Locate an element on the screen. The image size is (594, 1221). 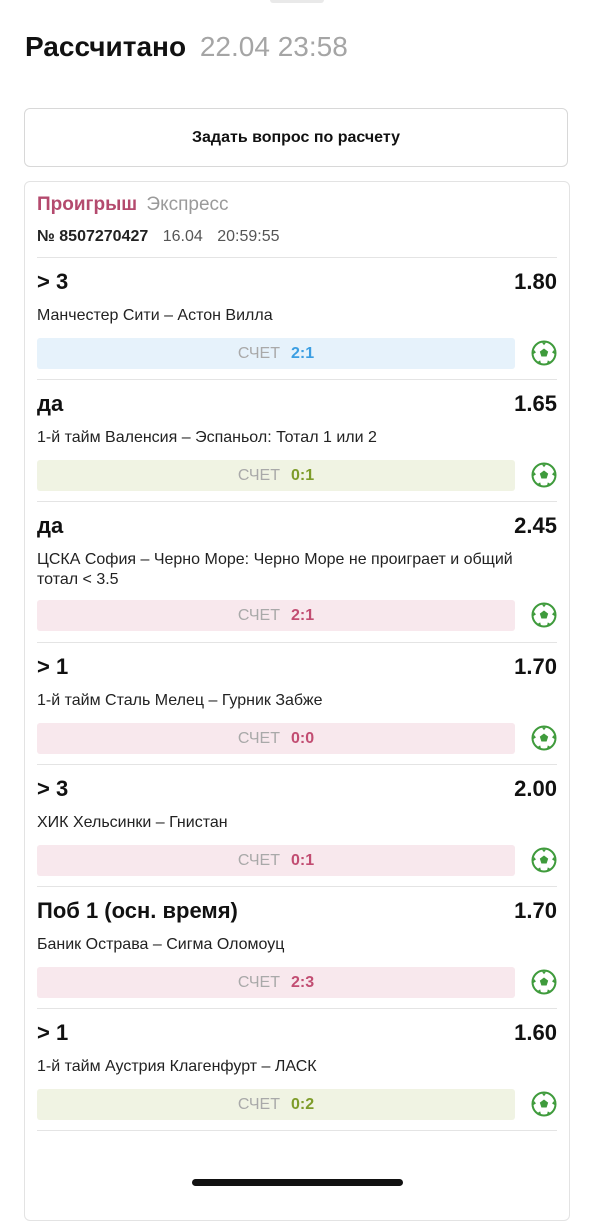
score-bar: СЧЕТ 0:0 is located at coordinates (276, 738).